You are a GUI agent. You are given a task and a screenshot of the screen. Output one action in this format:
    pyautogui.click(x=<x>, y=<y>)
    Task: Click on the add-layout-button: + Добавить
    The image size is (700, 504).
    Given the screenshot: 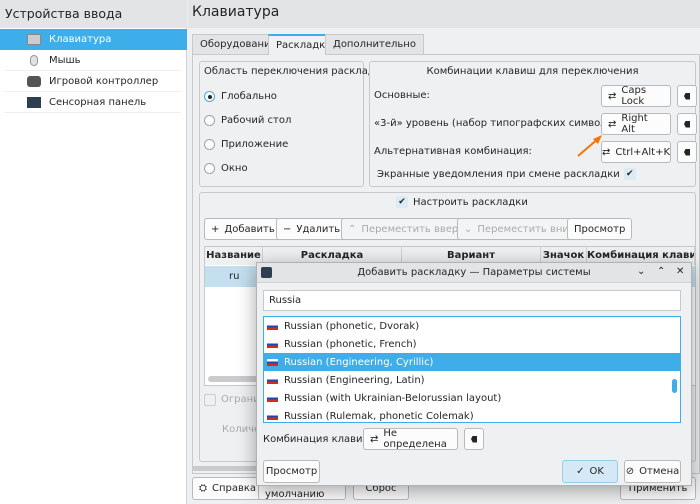 What is the action you would take?
    pyautogui.click(x=243, y=229)
    